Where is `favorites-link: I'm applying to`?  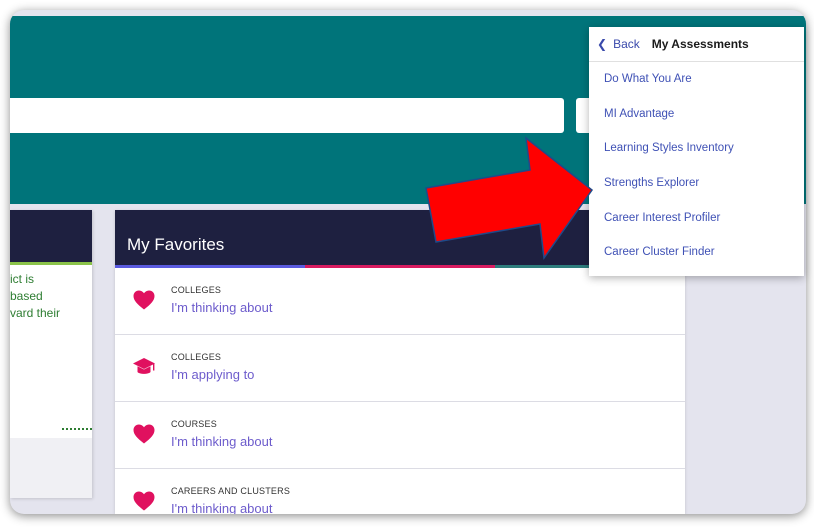
favorites-link: I'm applying to is located at coordinates (212, 374).